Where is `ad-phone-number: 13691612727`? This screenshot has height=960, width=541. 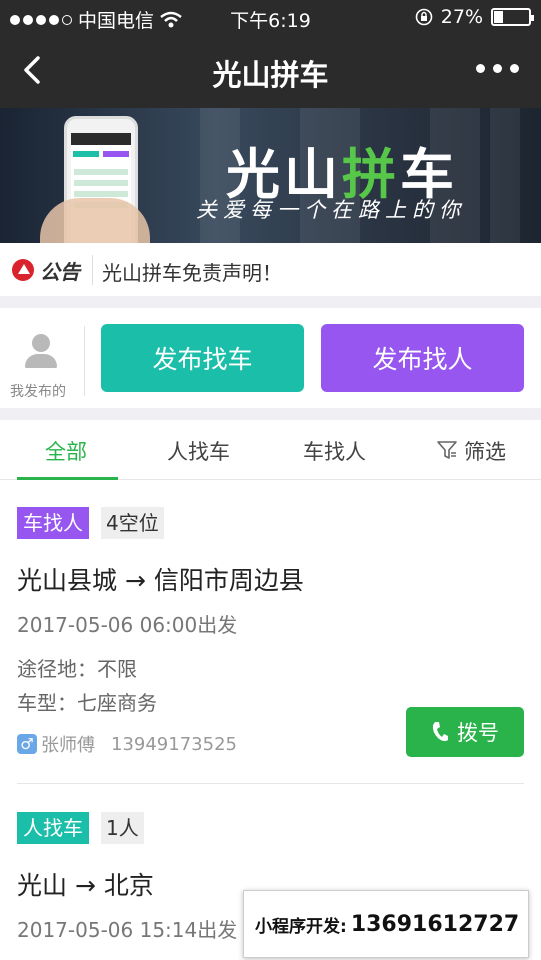
ad-phone-number: 13691612727 is located at coordinates (435, 924).